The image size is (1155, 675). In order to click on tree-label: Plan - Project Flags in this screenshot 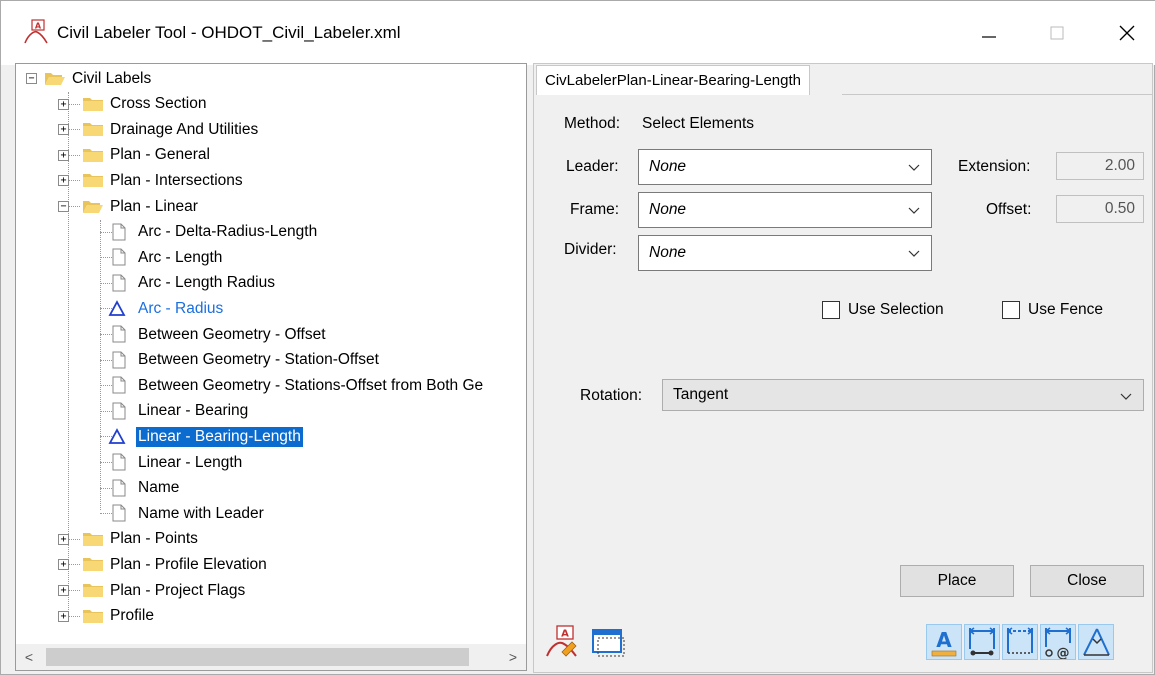, I will do `click(178, 590)`.